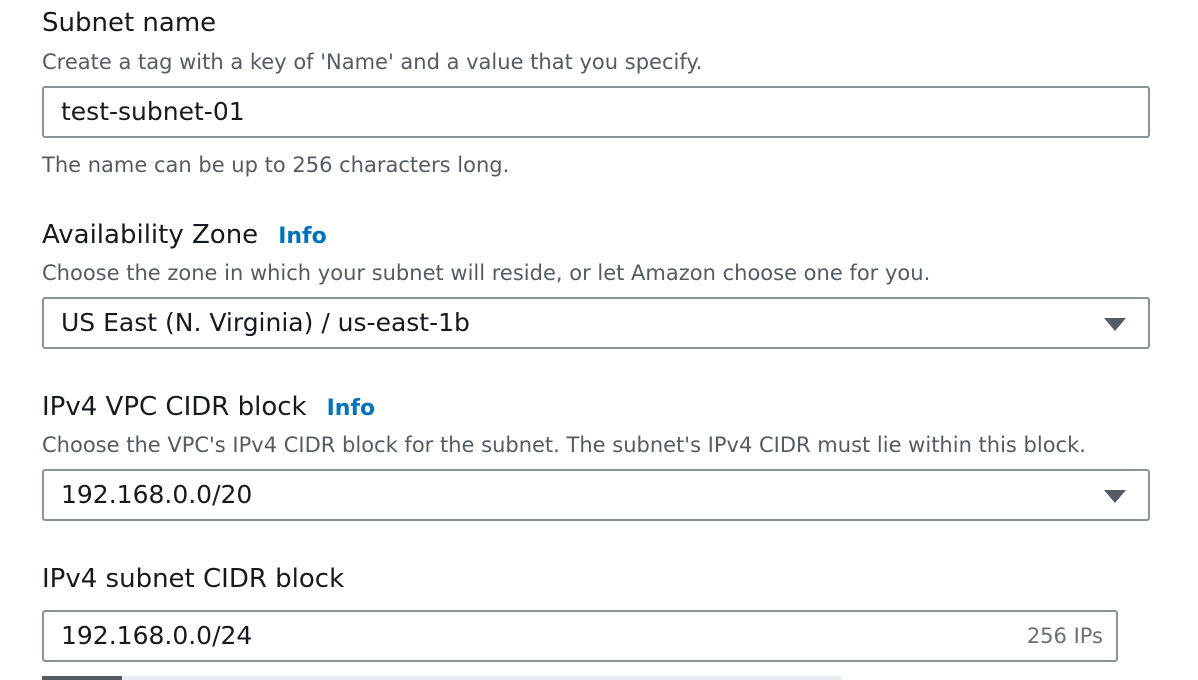 The height and width of the screenshot is (680, 1198). Describe the element at coordinates (1064, 636) in the screenshot. I see `subnet-cidr-ip-count: 256 IPs` at that location.